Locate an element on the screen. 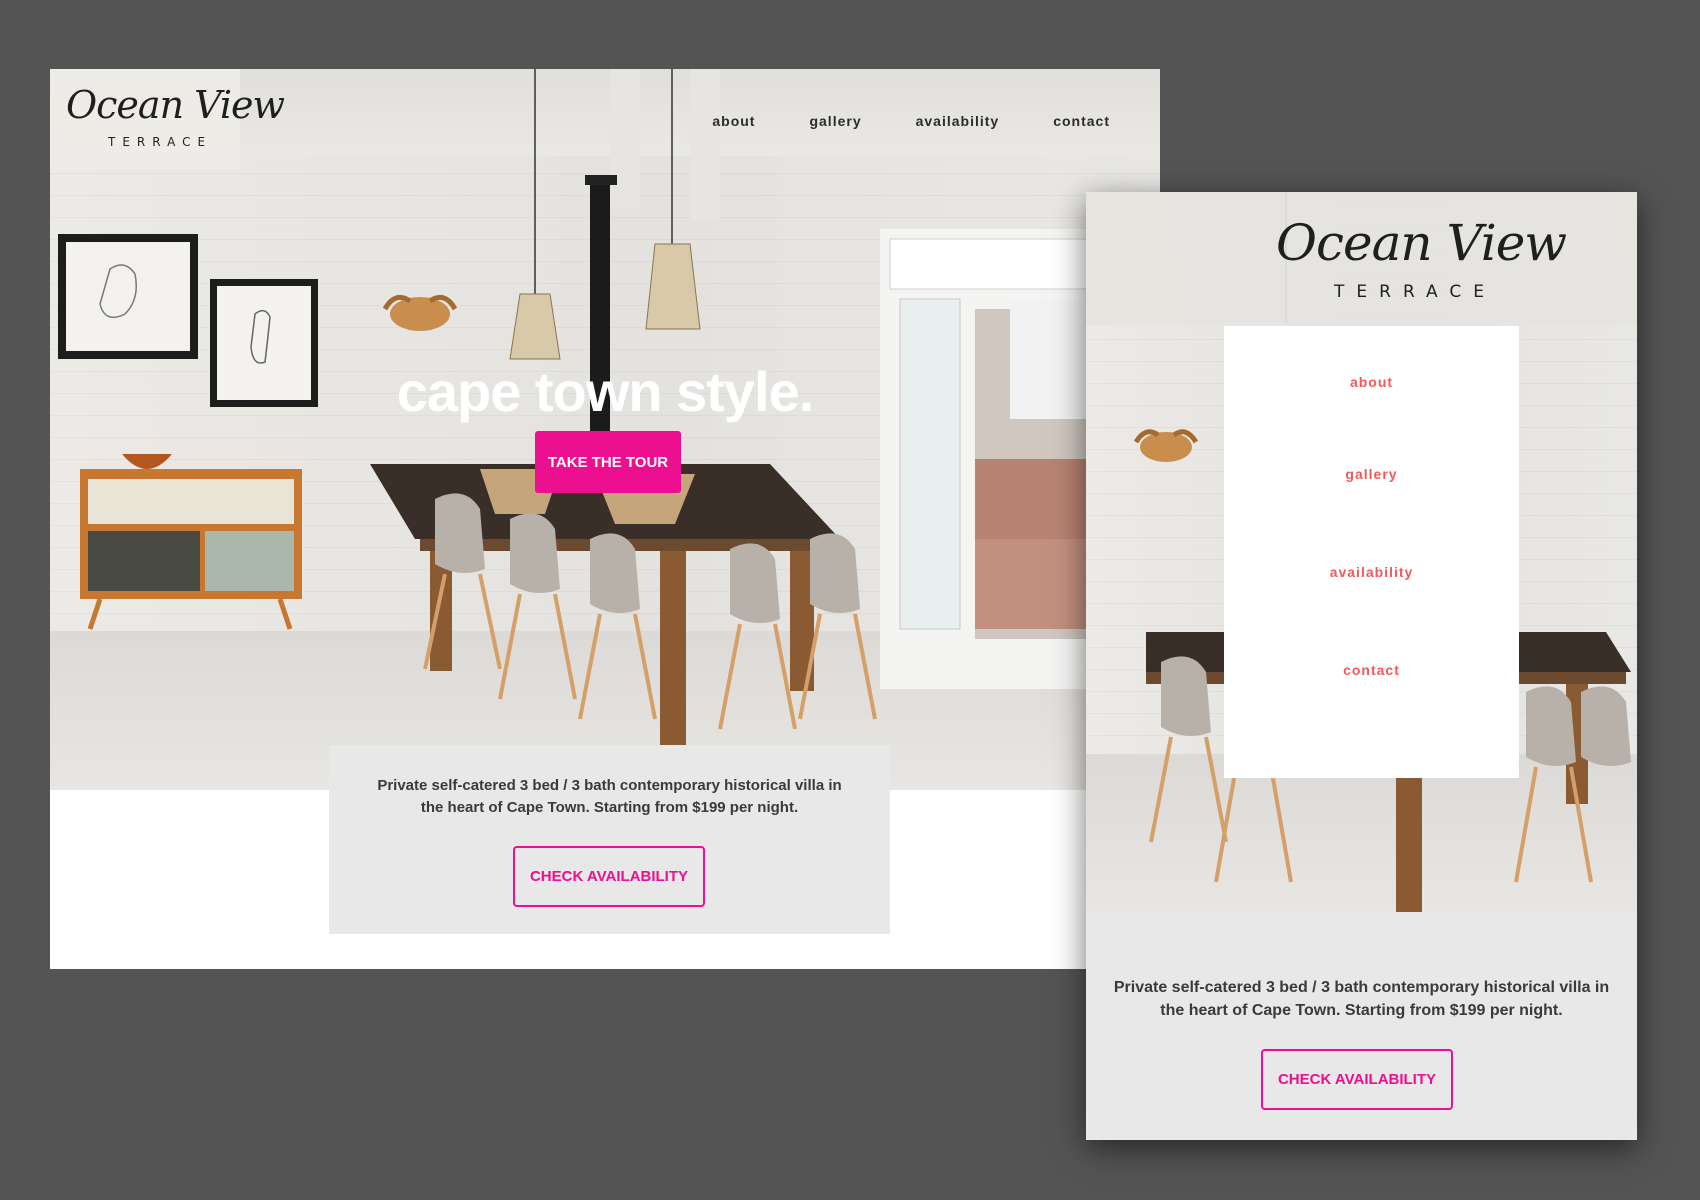 The width and height of the screenshot is (1700, 1200). logo: Ocean View TERRACE is located at coordinates (167, 119).